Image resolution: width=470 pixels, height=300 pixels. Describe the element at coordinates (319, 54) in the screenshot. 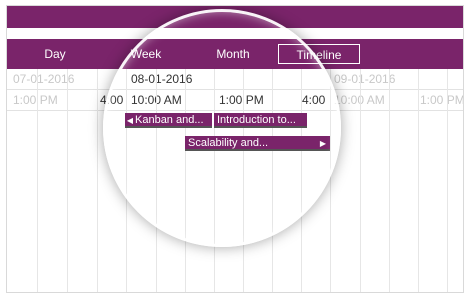

I see `view-timeline-button: Timeline` at that location.